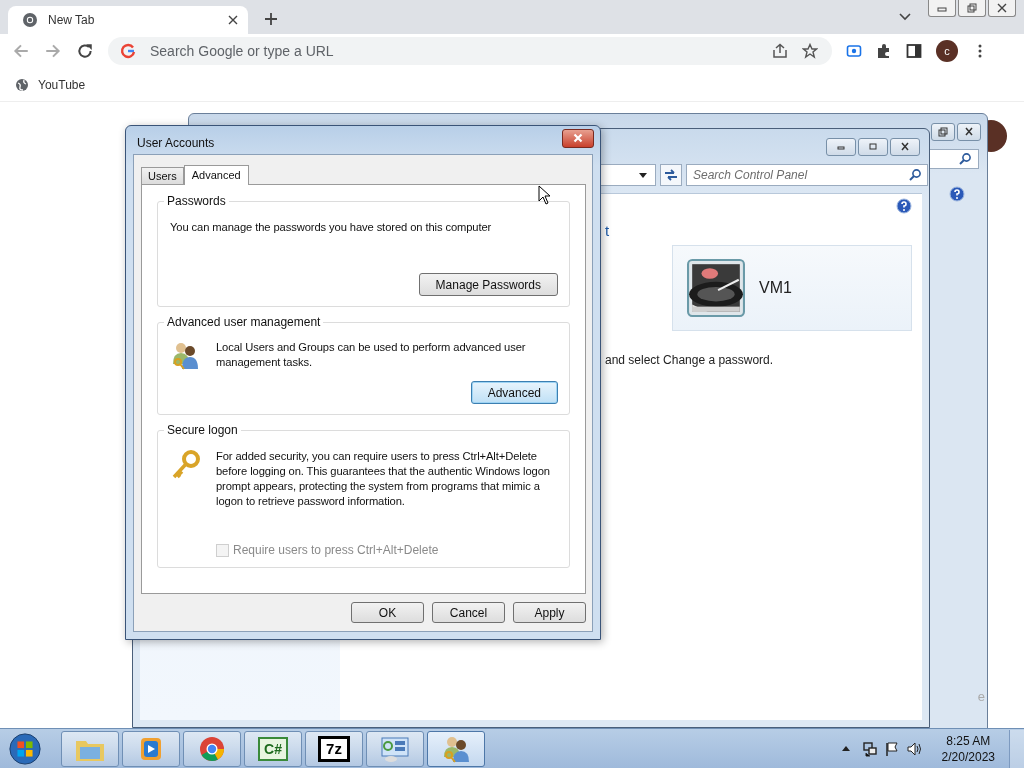 The image size is (1024, 768). Describe the element at coordinates (454, 51) in the screenshot. I see `address-input: Search Google or type a URL` at that location.